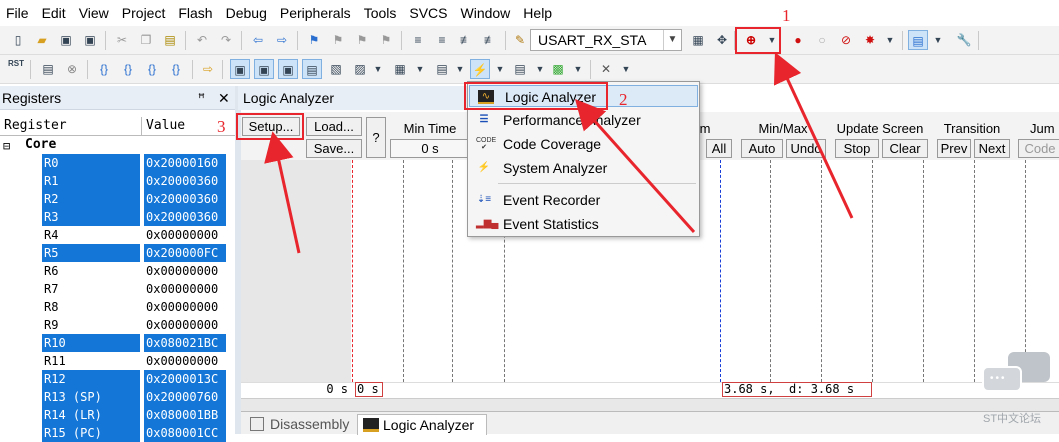  Describe the element at coordinates (635, 166) in the screenshot. I see `arrow-to-logic-analyzer-item` at that location.